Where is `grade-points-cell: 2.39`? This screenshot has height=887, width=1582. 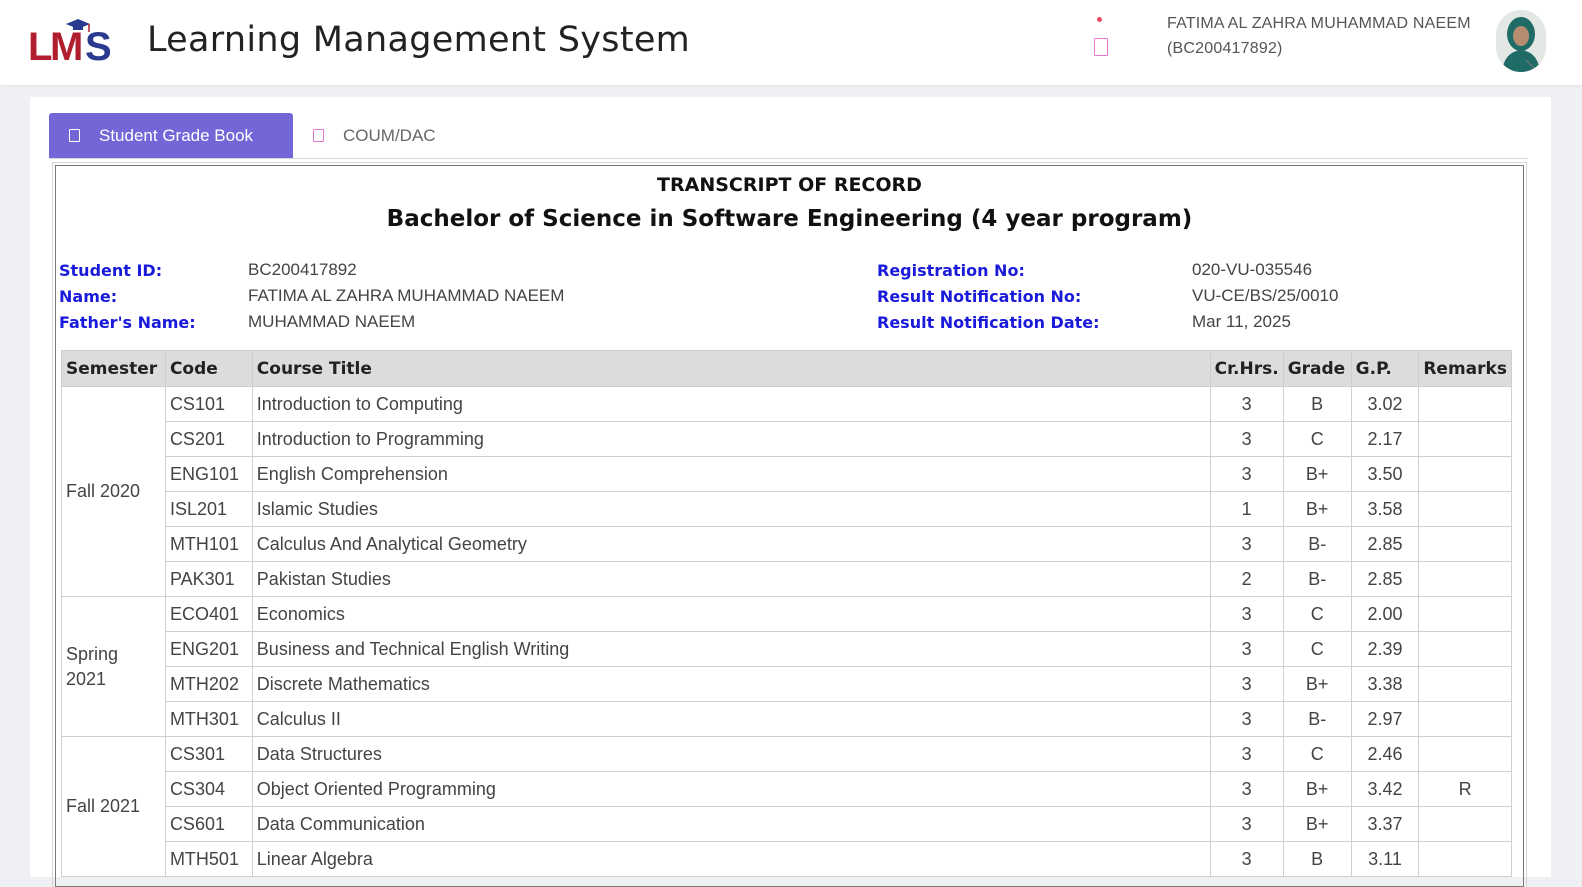
grade-points-cell: 2.39 is located at coordinates (1385, 649).